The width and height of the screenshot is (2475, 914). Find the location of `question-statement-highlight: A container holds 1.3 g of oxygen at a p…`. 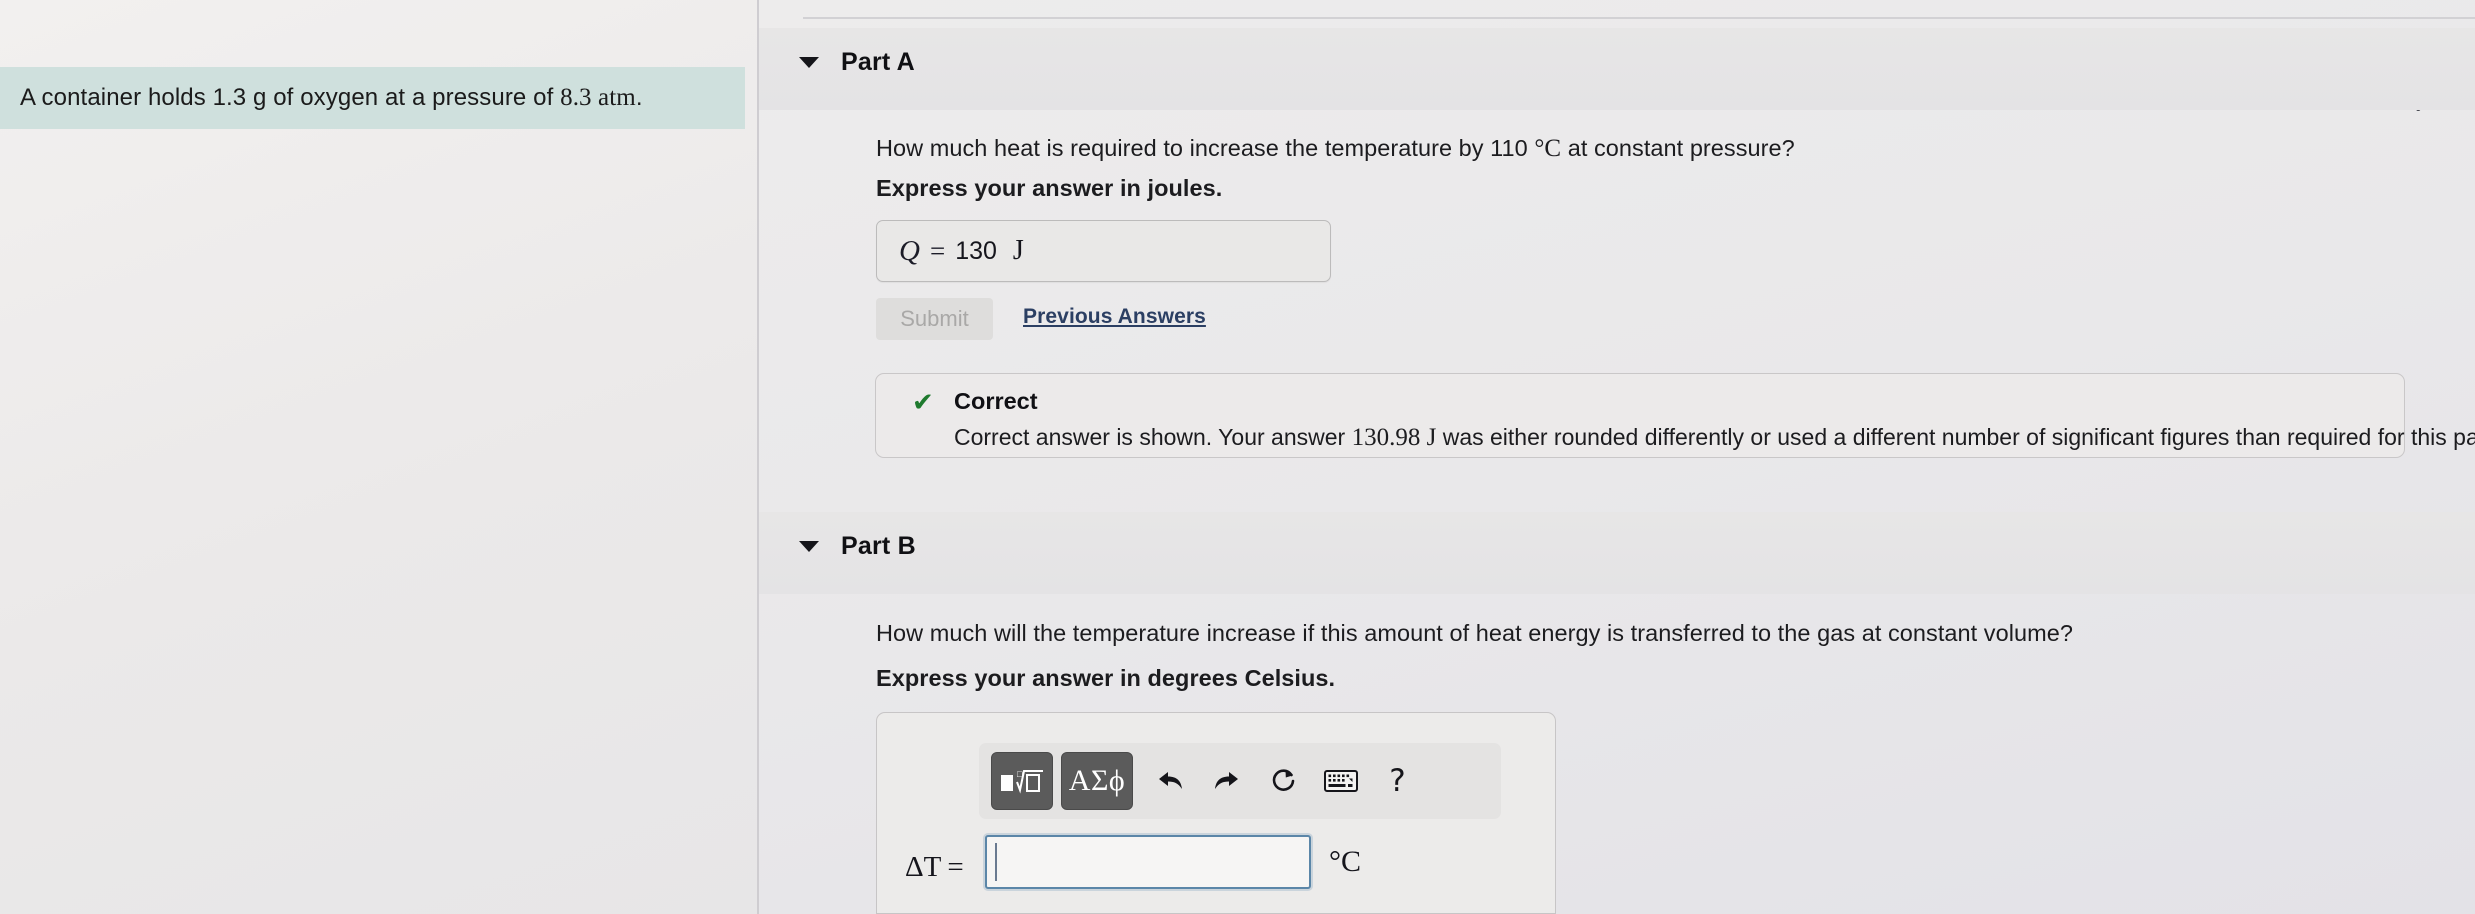

question-statement-highlight: A container holds 1.3 g of oxygen at a p… is located at coordinates (372, 98).